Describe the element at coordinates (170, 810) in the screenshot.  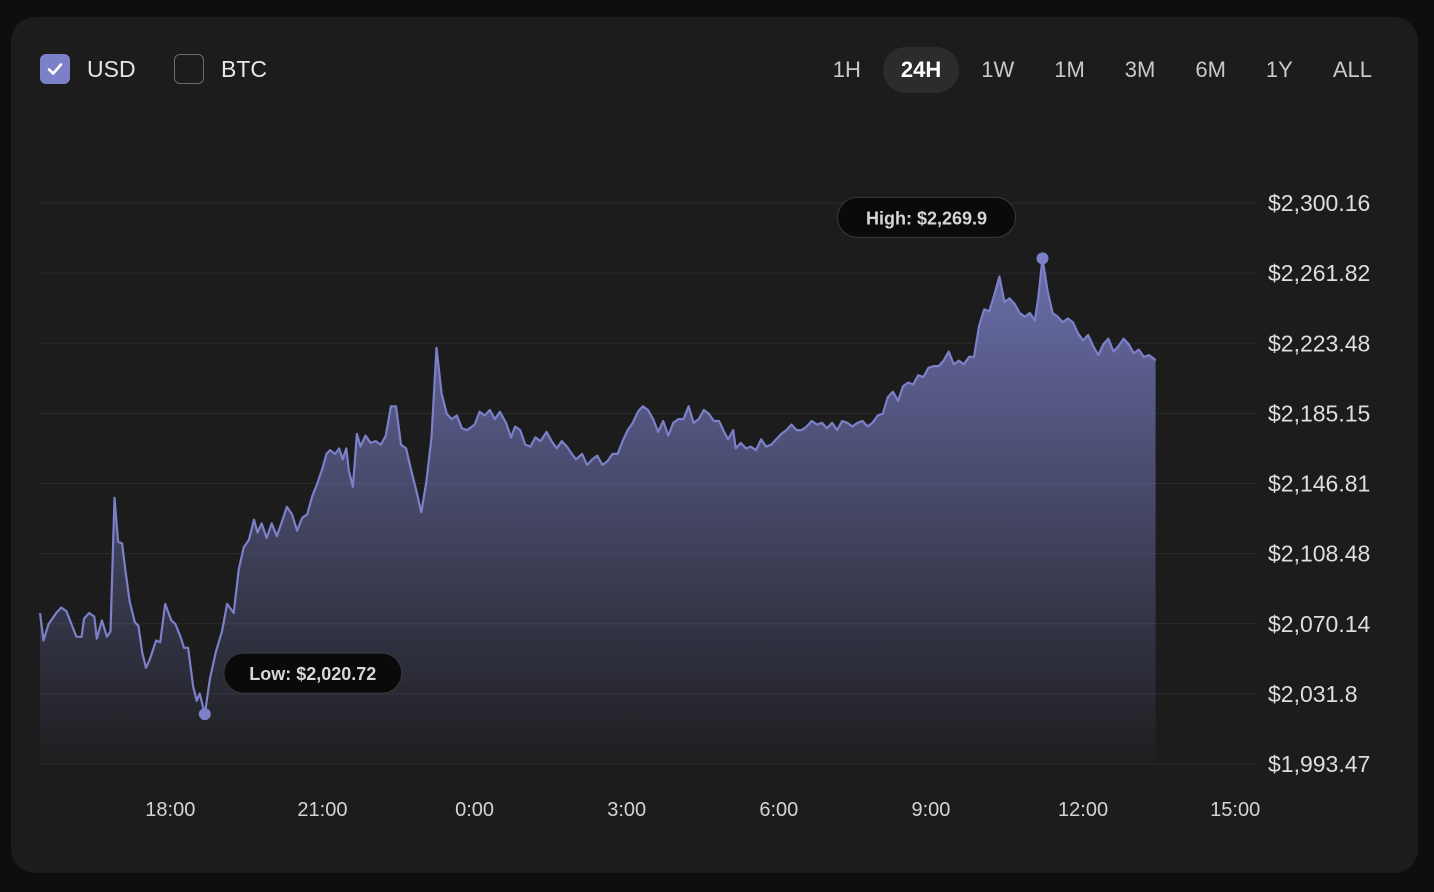
I see `x-tick-label: 18:00` at that location.